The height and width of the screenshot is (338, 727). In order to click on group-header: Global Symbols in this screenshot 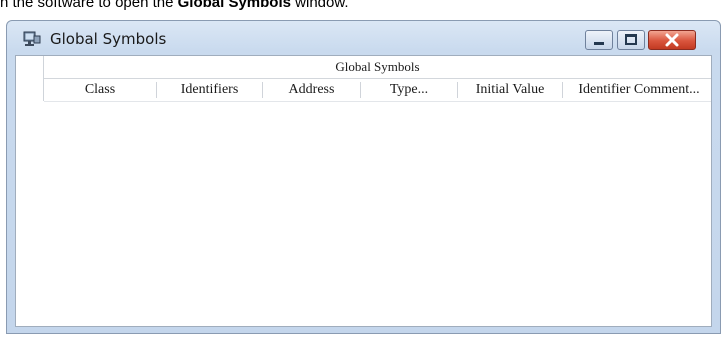, I will do `click(377, 67)`.